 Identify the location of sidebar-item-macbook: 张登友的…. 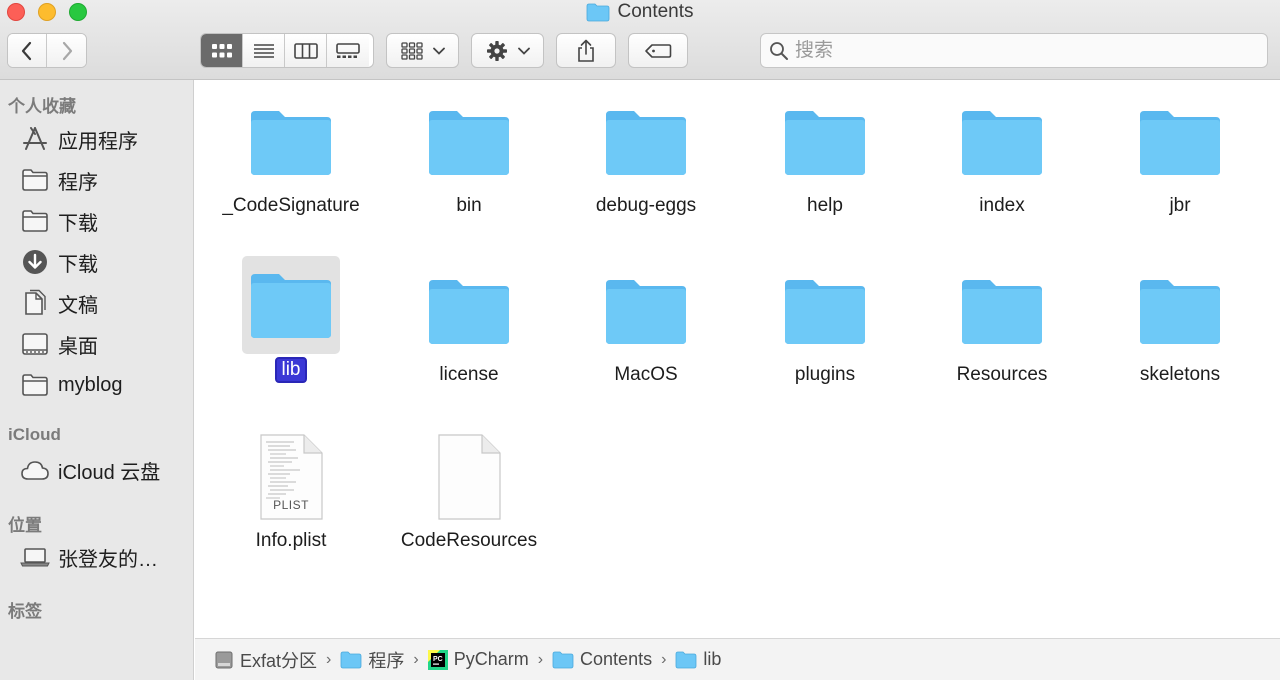
(105, 557).